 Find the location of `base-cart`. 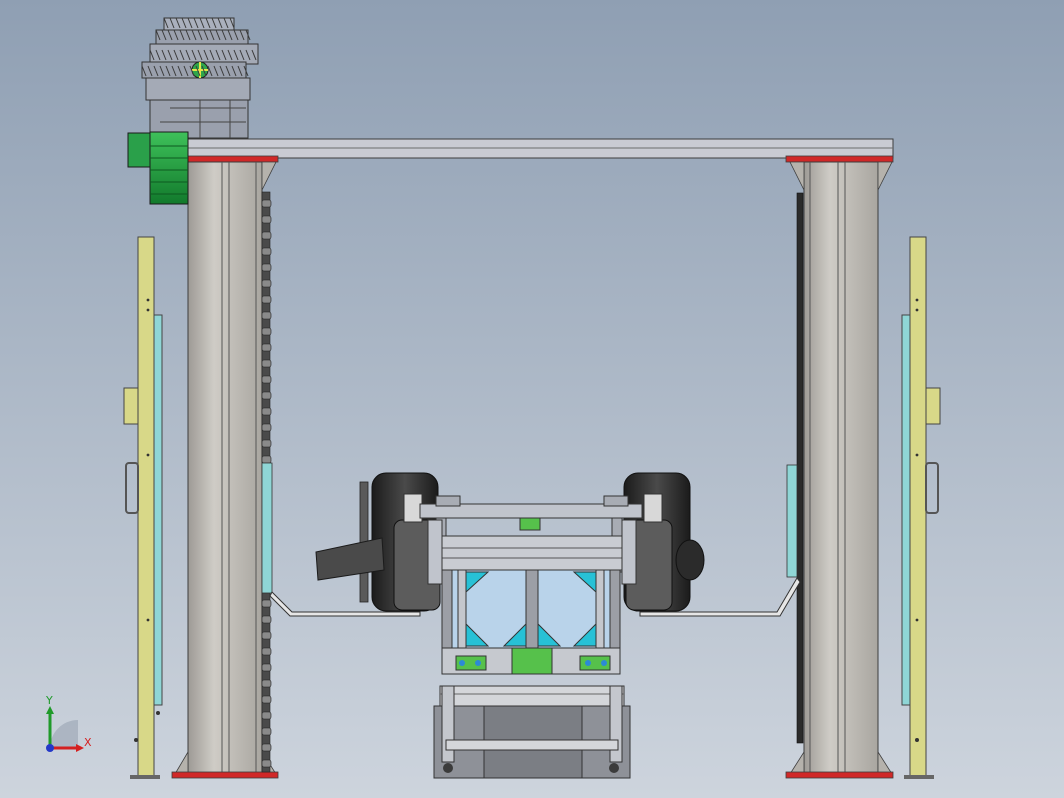

base-cart is located at coordinates (532, 732).